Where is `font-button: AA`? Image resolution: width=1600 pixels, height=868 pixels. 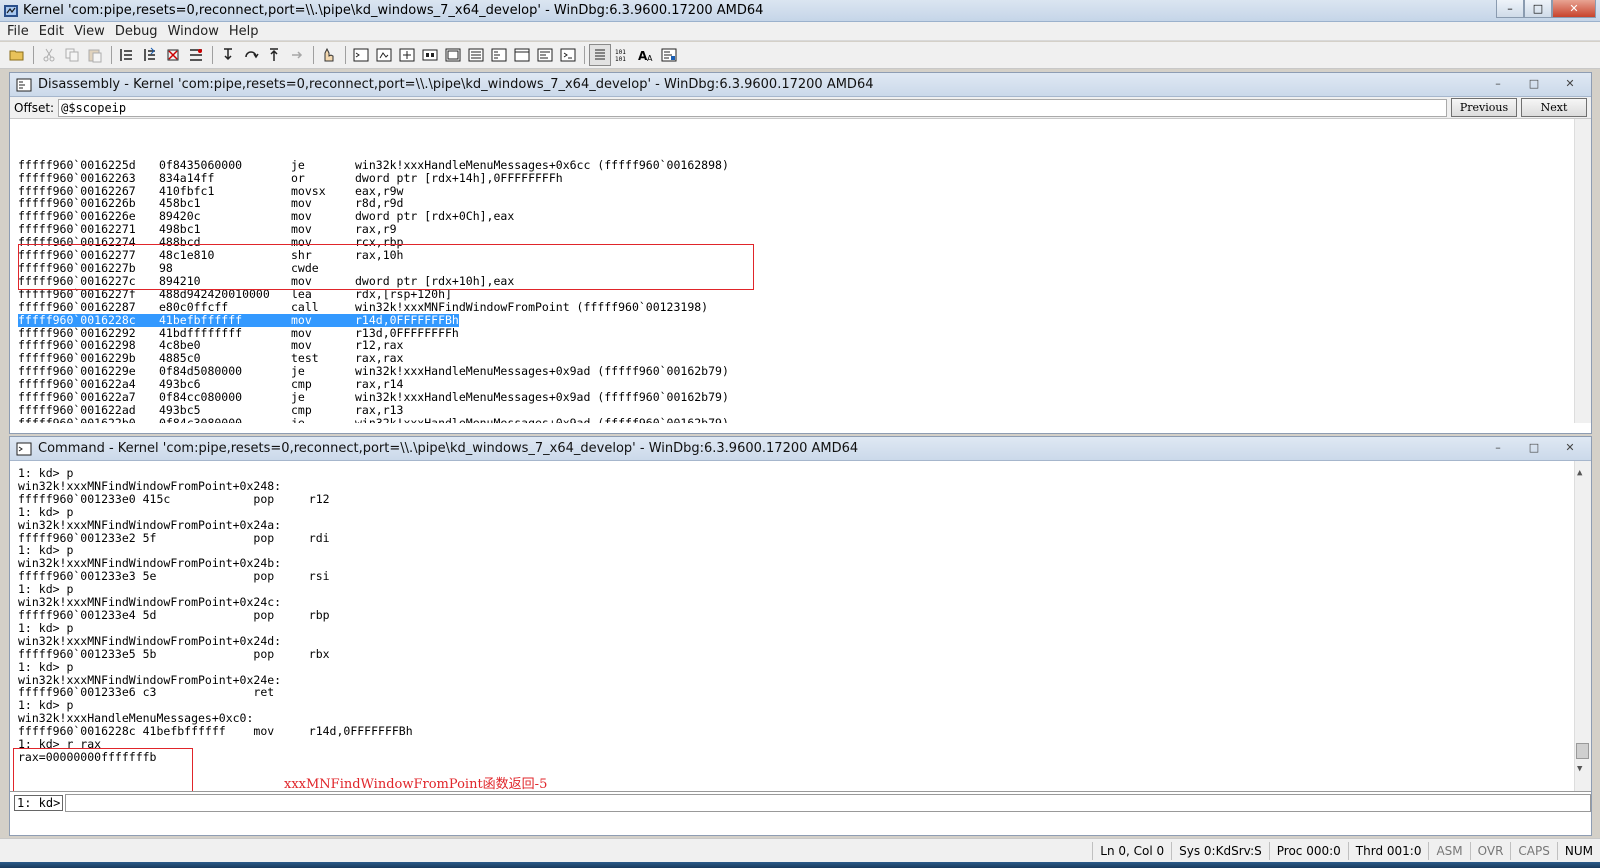
font-button: AA is located at coordinates (646, 55).